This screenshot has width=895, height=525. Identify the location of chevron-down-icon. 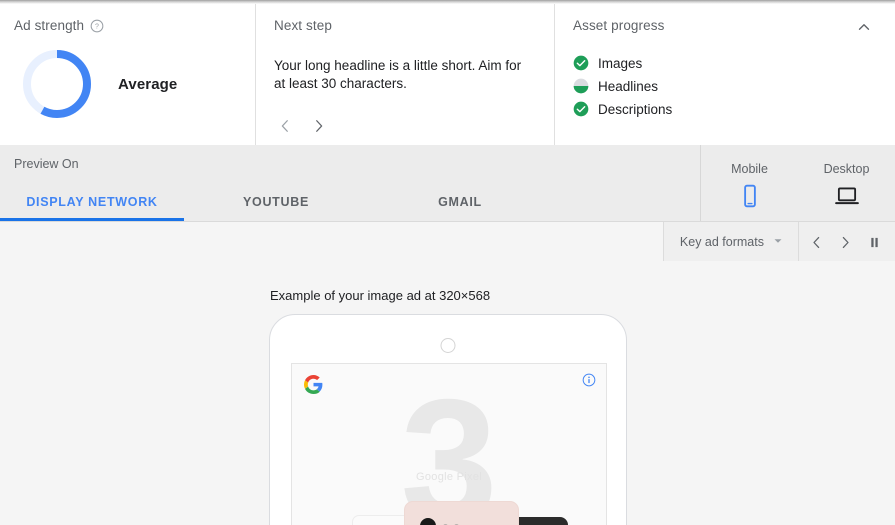
(778, 242).